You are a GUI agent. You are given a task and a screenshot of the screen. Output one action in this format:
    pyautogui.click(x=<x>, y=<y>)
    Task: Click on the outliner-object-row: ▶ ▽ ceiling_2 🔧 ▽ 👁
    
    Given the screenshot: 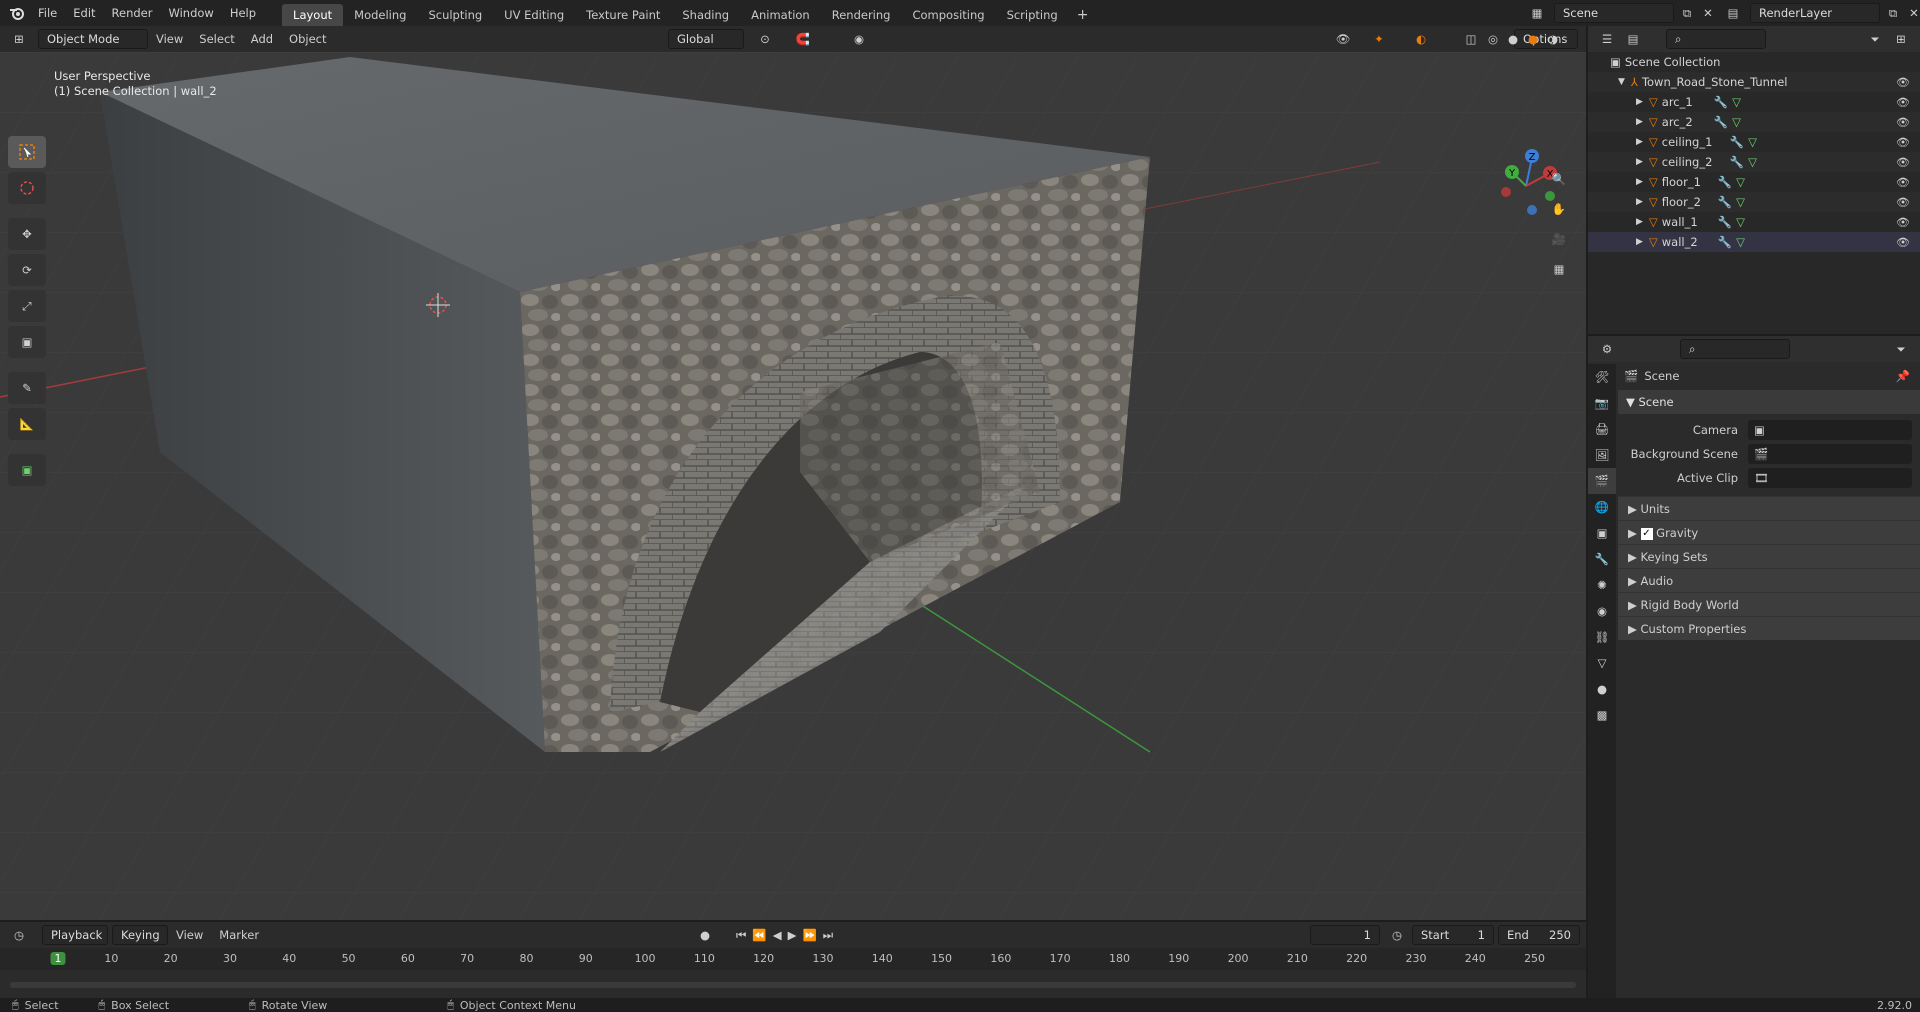 What is the action you would take?
    pyautogui.click(x=1754, y=162)
    